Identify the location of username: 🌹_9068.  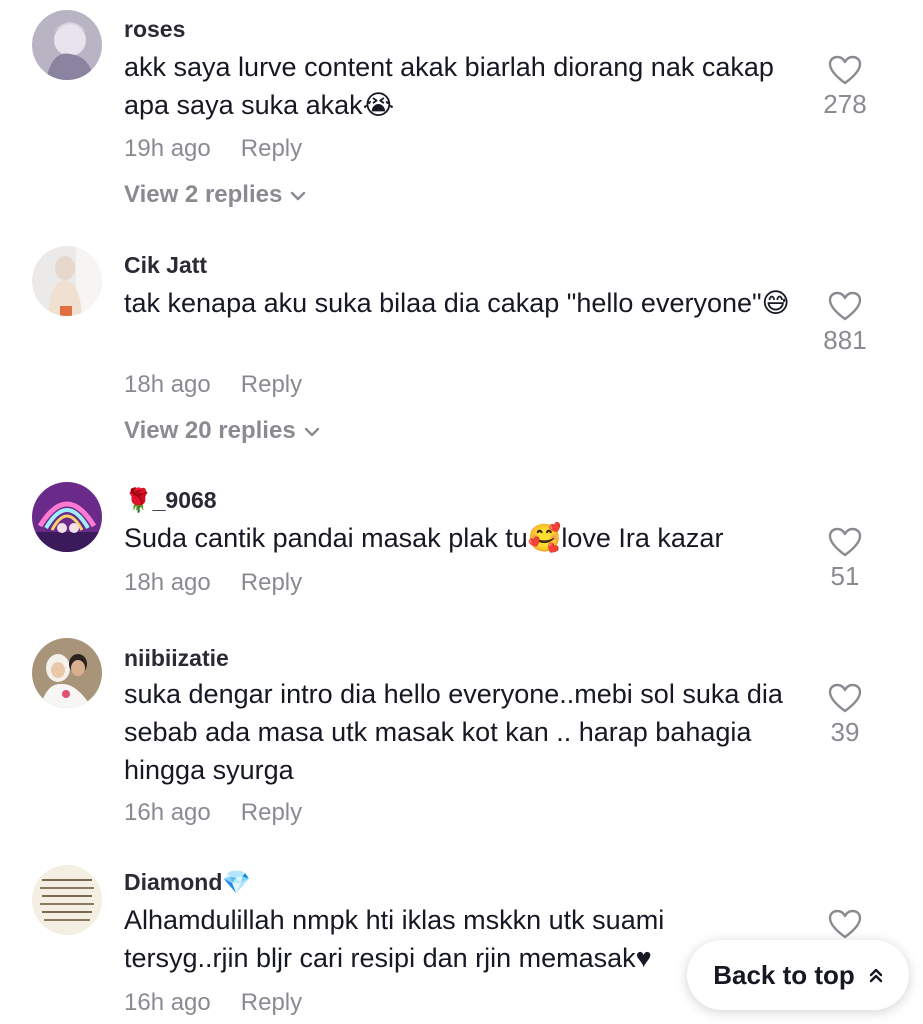
(170, 500).